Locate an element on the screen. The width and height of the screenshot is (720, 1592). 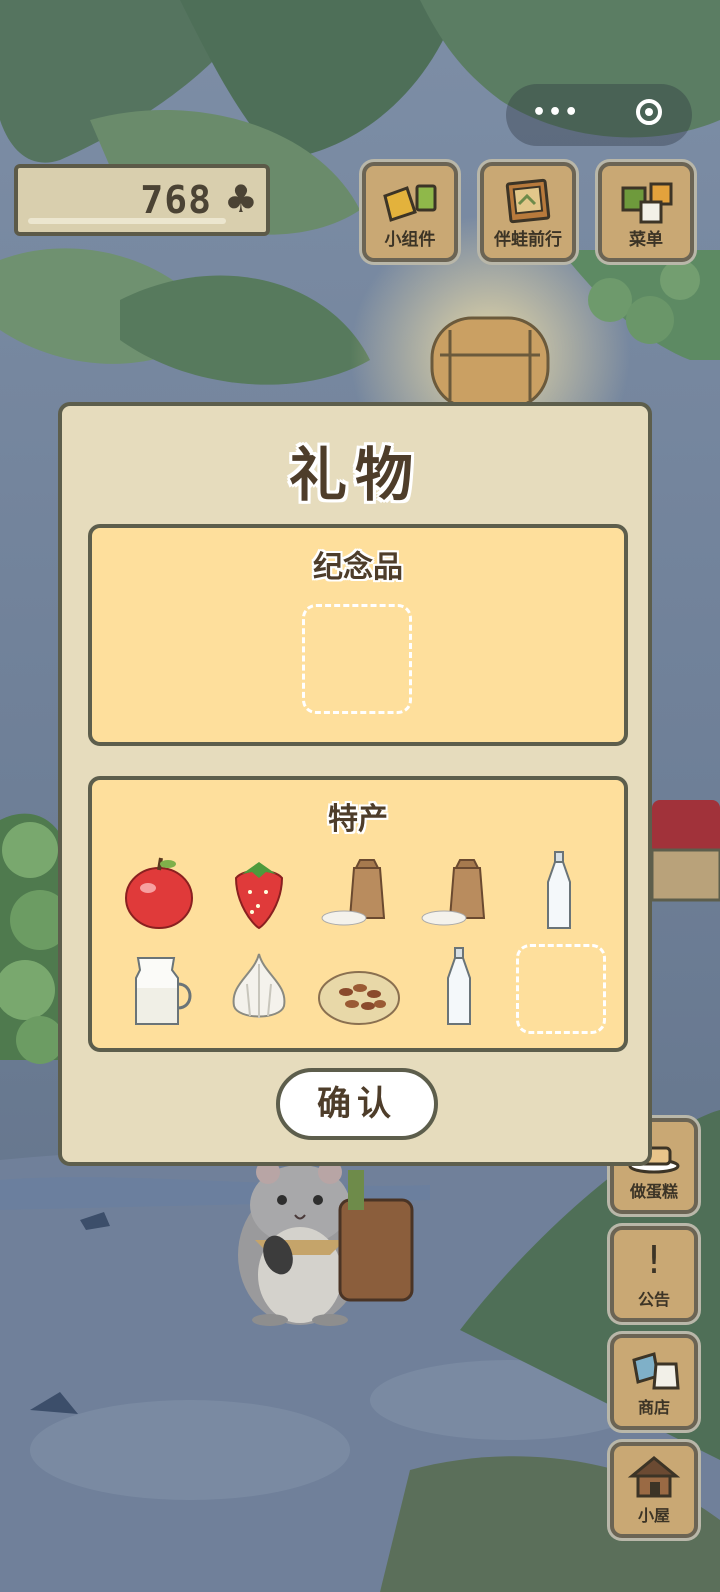
souvenir-panel: 纪念品 is located at coordinates (358, 635).